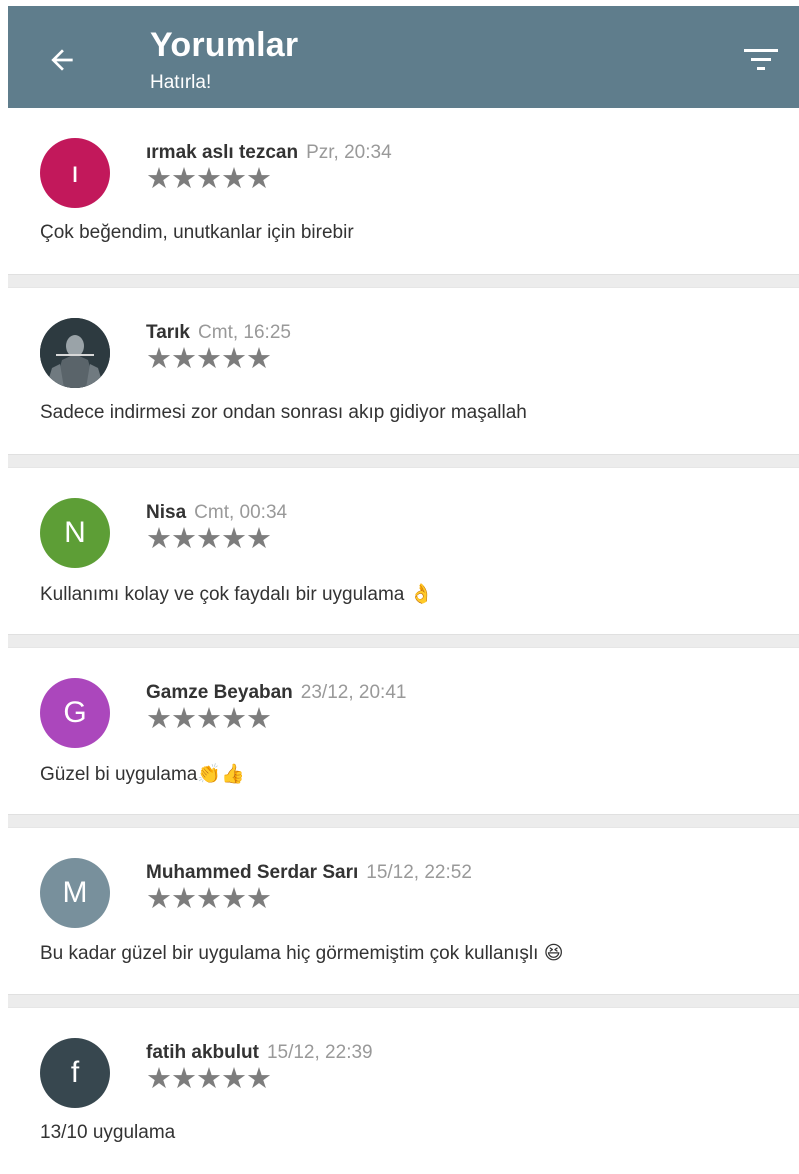 The width and height of the screenshot is (799, 1174). I want to click on review-text: Çok beğendim, unutkanlar için birebir, so click(197, 232).